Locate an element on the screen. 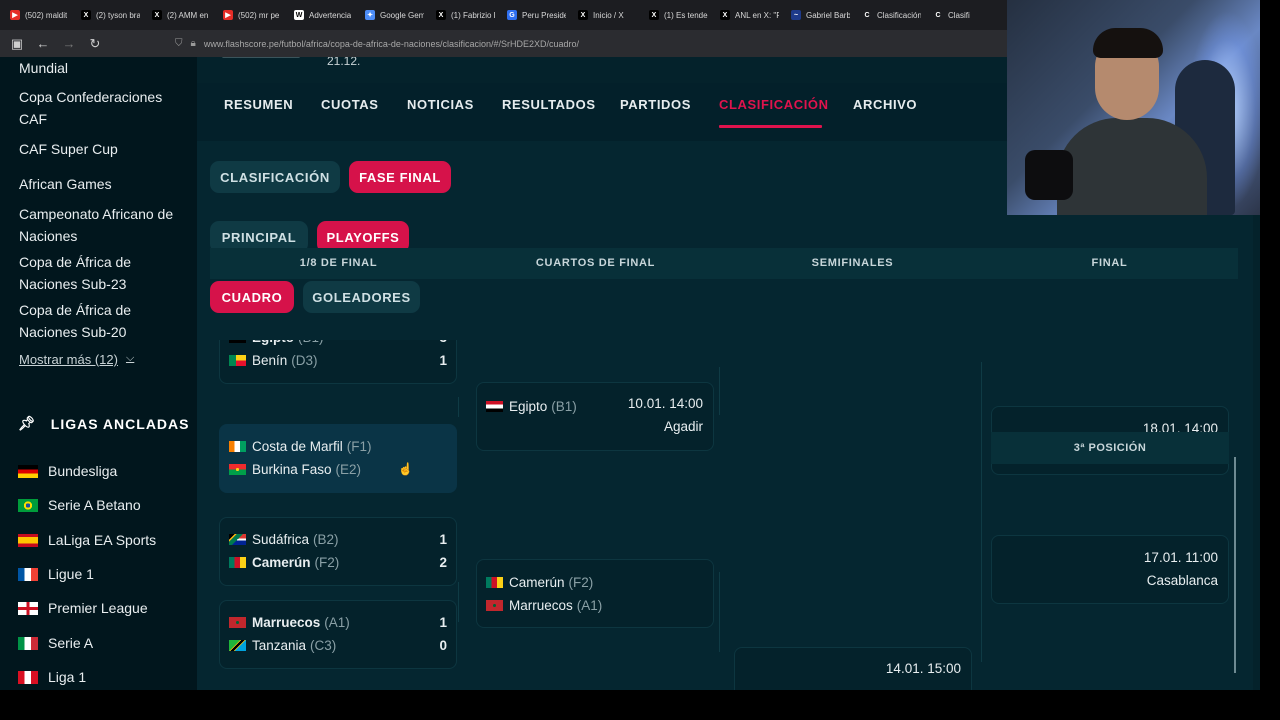 Image resolution: width=1280 pixels, height=720 pixels. sidebar-link-mundial: Mundial is located at coordinates (104, 68).